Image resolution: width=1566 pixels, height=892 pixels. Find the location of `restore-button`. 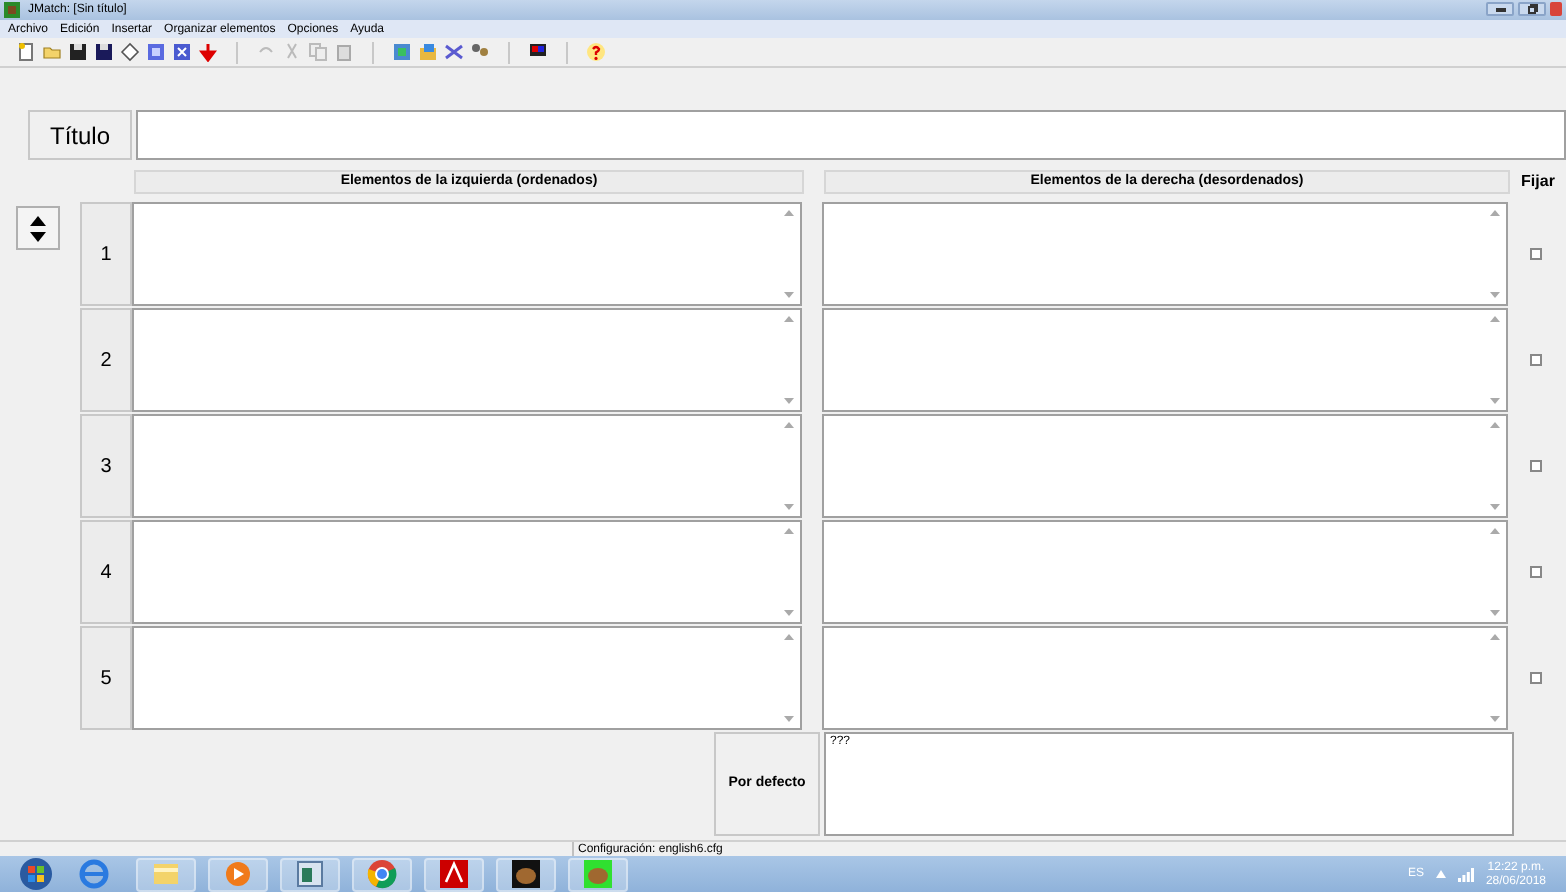

restore-button is located at coordinates (1532, 9).